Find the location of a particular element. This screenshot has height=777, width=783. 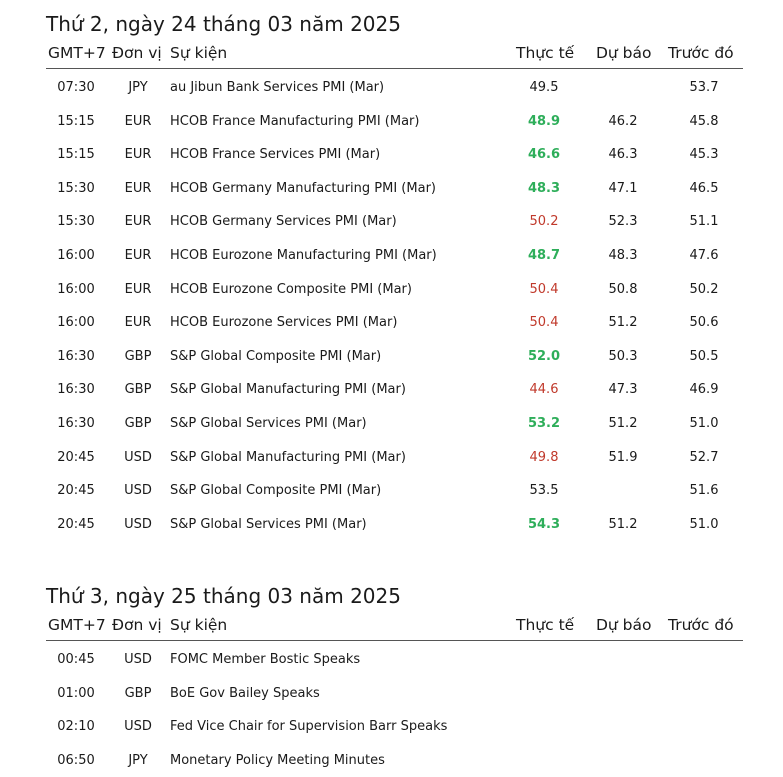

cell-previous: 51.1 is located at coordinates (704, 222).